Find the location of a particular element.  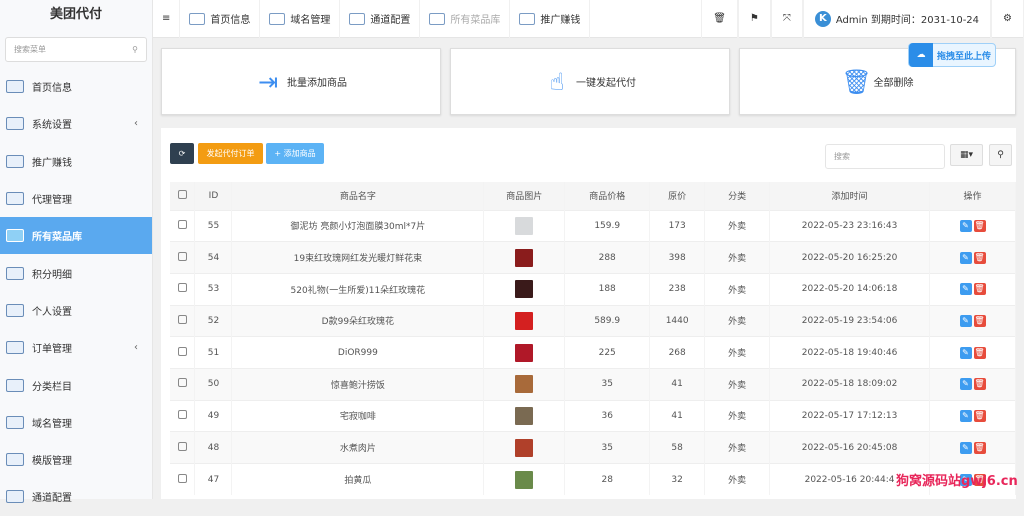

menu-toggle-button: ≡ is located at coordinates (167, 19).